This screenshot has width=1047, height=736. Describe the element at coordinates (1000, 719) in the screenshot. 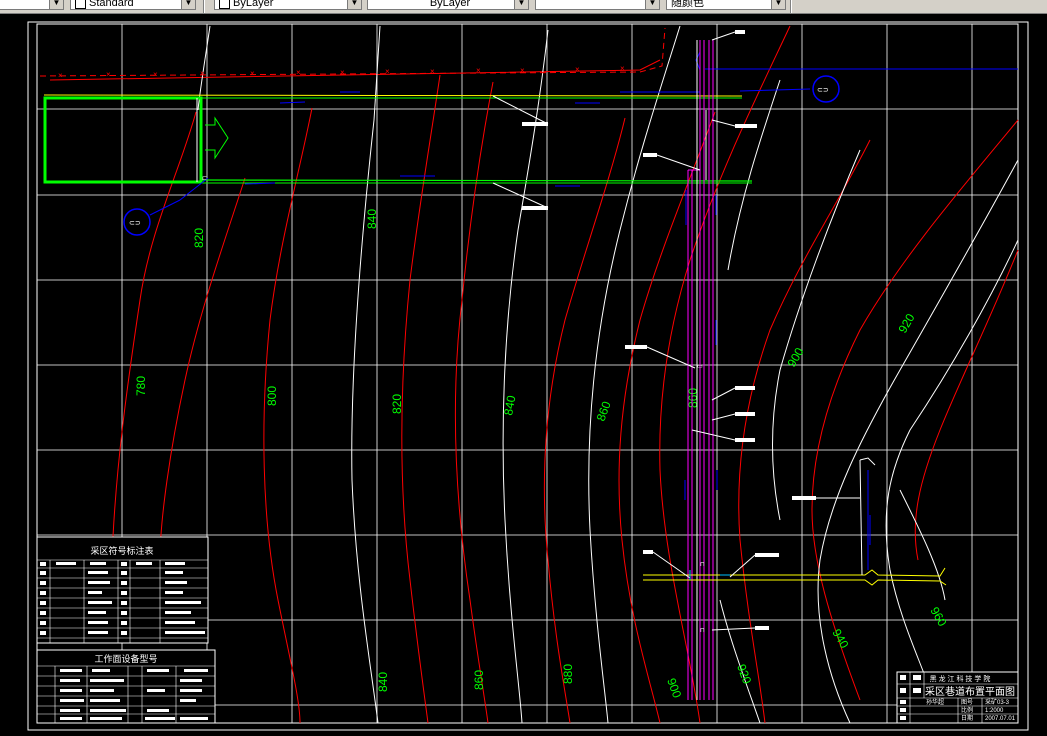

I see `title-block-date: 2007.07.01` at that location.